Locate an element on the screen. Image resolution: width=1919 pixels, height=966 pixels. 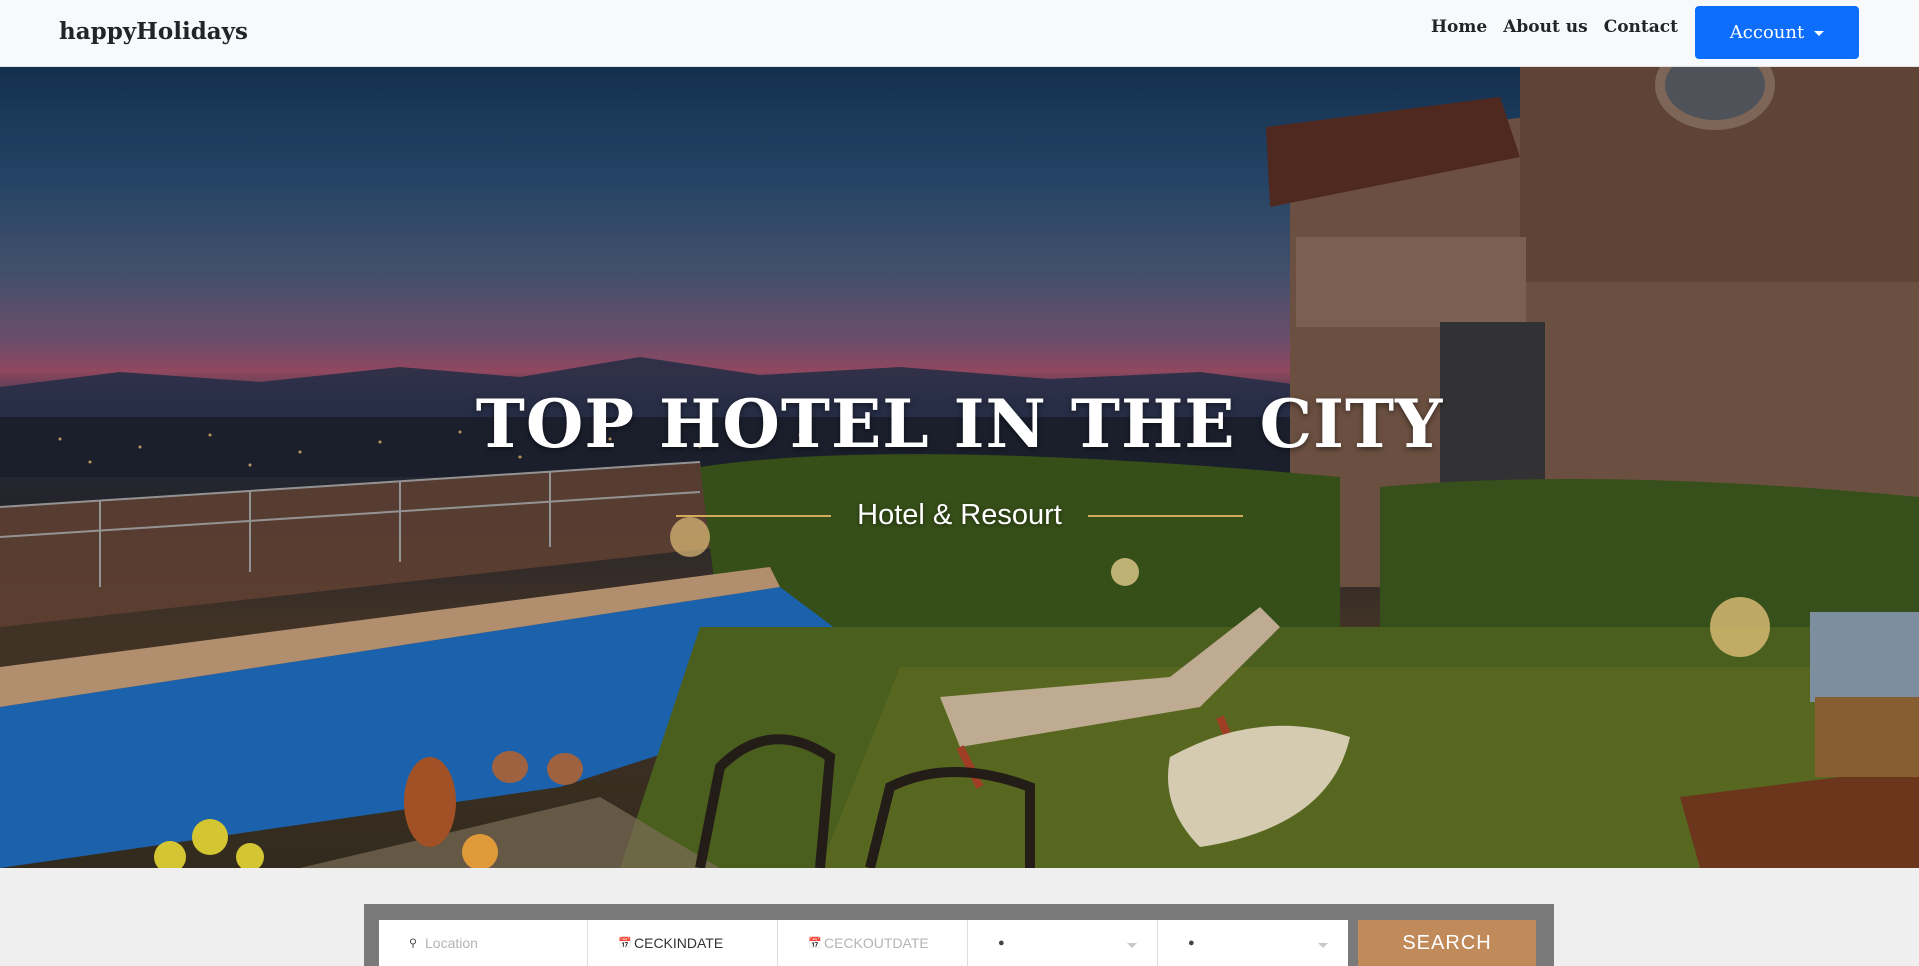
subtitle-divider-left is located at coordinates (754, 515).